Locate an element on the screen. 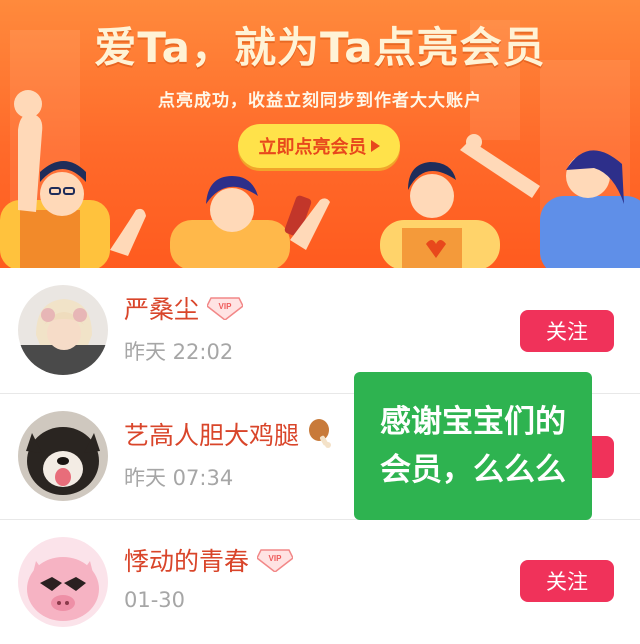 This screenshot has height=644, width=640. caption-line-1: 感谢宝宝们的 is located at coordinates (473, 422).